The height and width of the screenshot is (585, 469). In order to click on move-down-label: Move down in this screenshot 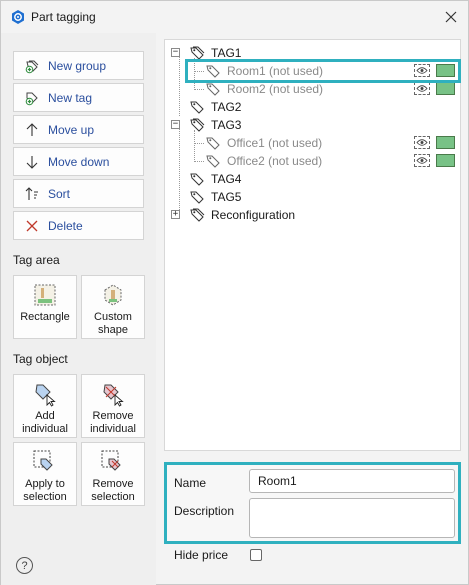, I will do `click(79, 161)`.